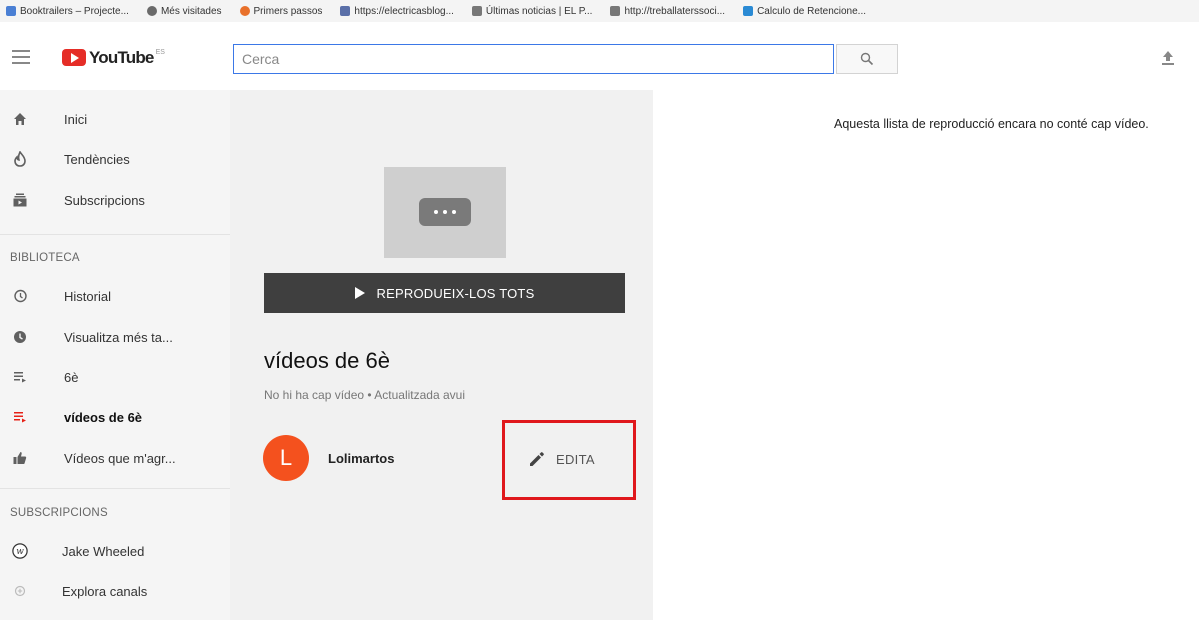  Describe the element at coordinates (359, 293) in the screenshot. I see `play-icon` at that location.